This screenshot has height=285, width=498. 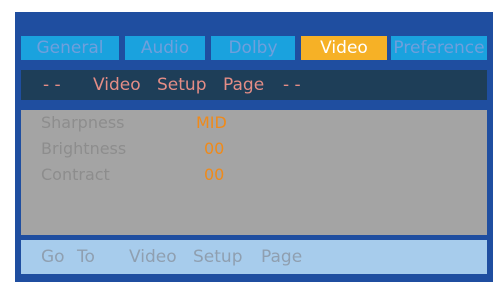 What do you see at coordinates (292, 85) in the screenshot?
I see `title-dash-right: - -` at bounding box center [292, 85].